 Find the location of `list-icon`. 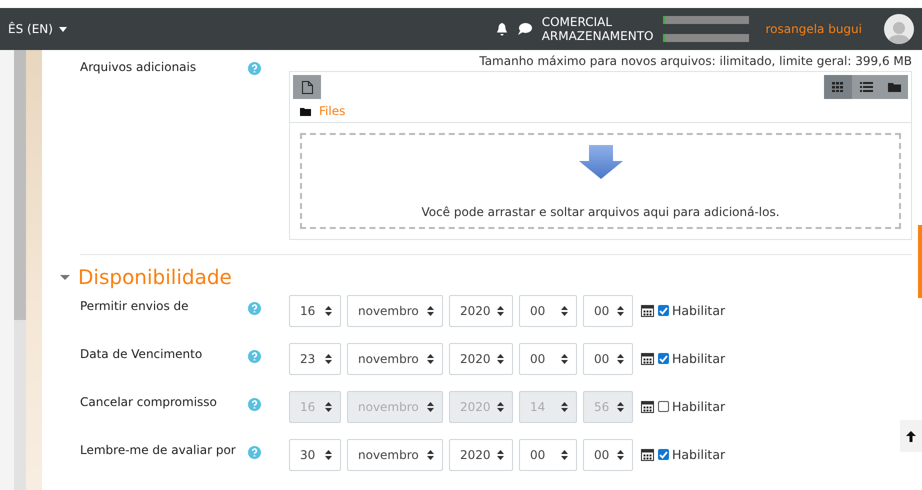

list-icon is located at coordinates (866, 87).